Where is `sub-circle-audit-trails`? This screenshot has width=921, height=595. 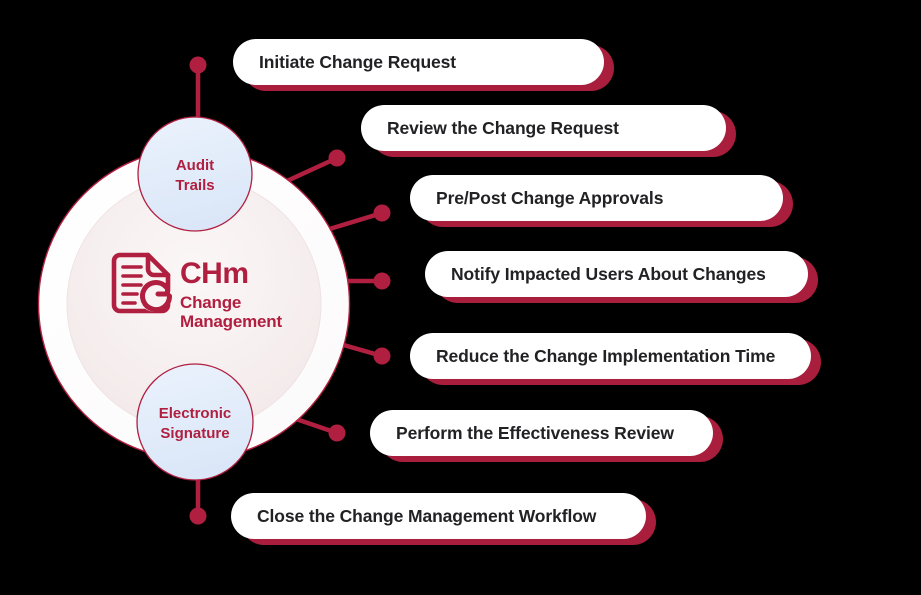 sub-circle-audit-trails is located at coordinates (195, 174).